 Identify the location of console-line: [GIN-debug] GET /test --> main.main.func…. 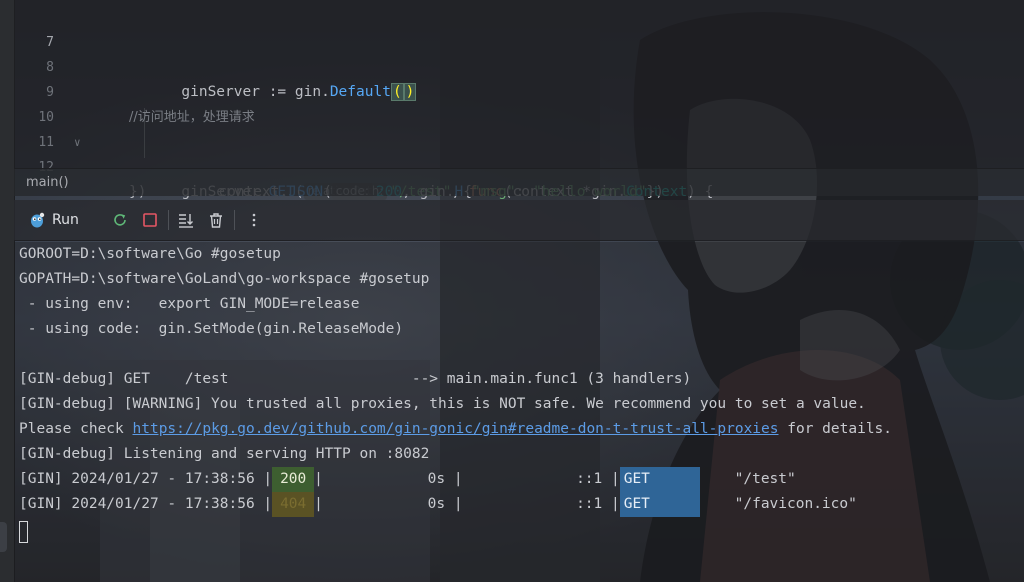
(355, 379).